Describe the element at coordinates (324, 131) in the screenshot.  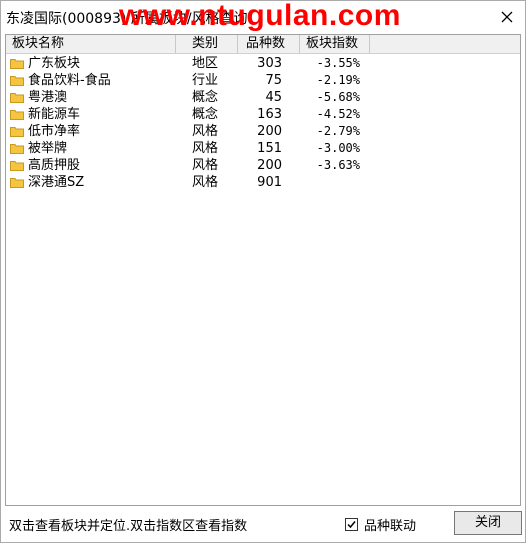
I see `row-index: -2.79%` at that location.